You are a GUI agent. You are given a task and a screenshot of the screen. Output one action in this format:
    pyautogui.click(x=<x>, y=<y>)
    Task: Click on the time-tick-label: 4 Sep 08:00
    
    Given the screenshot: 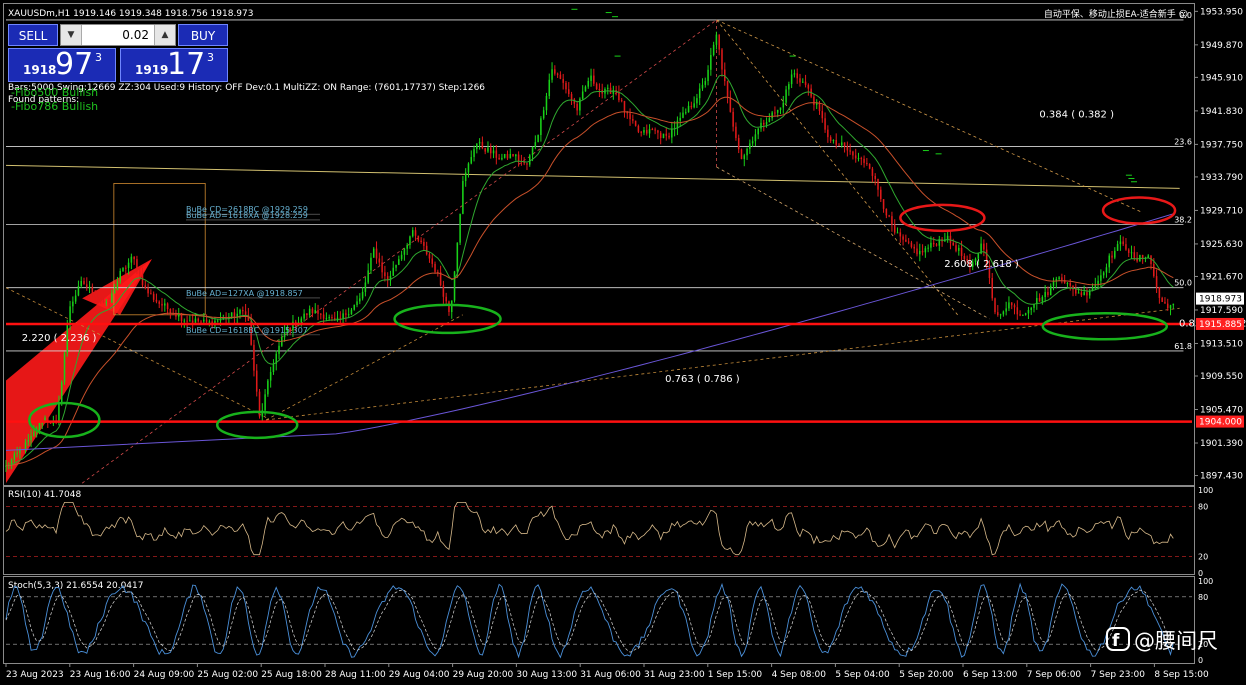 What is the action you would take?
    pyautogui.click(x=799, y=675)
    